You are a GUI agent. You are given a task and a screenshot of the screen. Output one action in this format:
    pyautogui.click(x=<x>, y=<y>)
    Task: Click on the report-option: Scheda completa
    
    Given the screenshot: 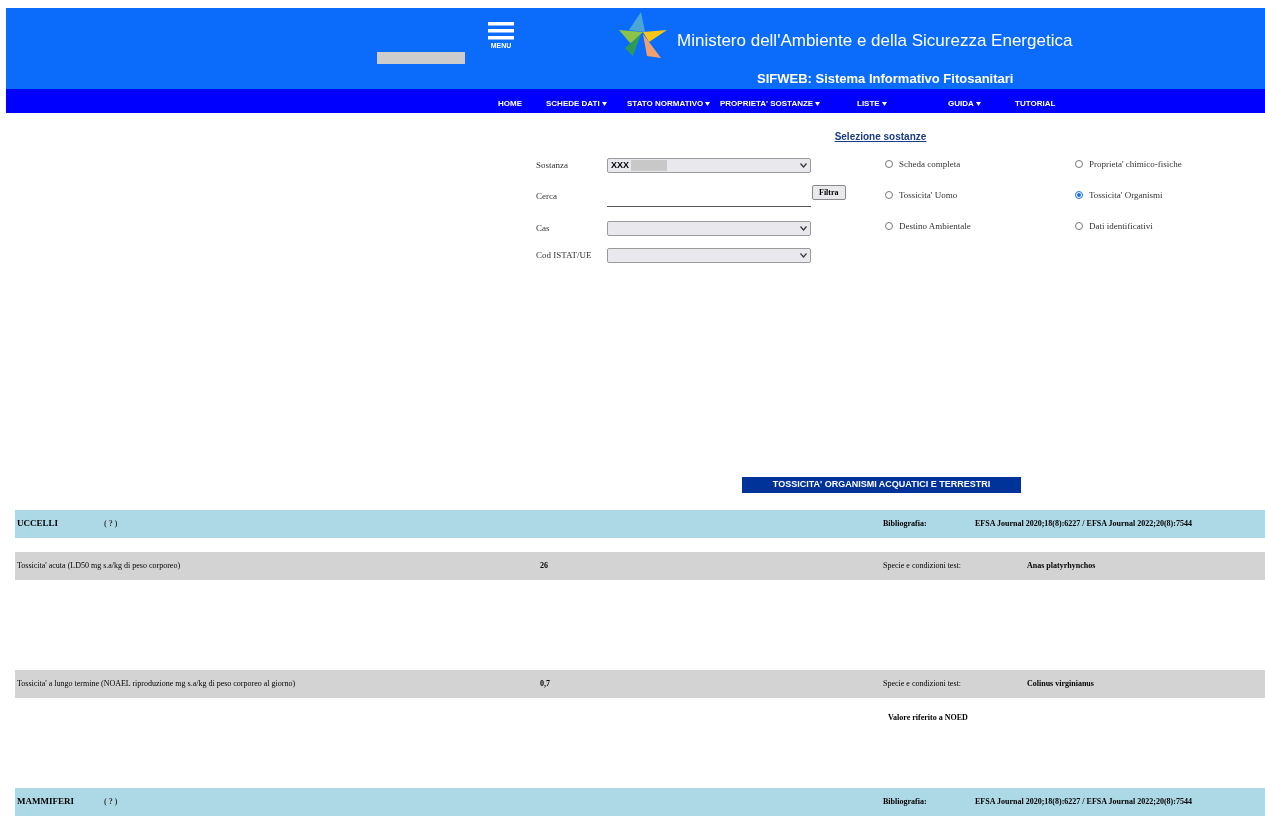 What is the action you would take?
    pyautogui.click(x=980, y=173)
    